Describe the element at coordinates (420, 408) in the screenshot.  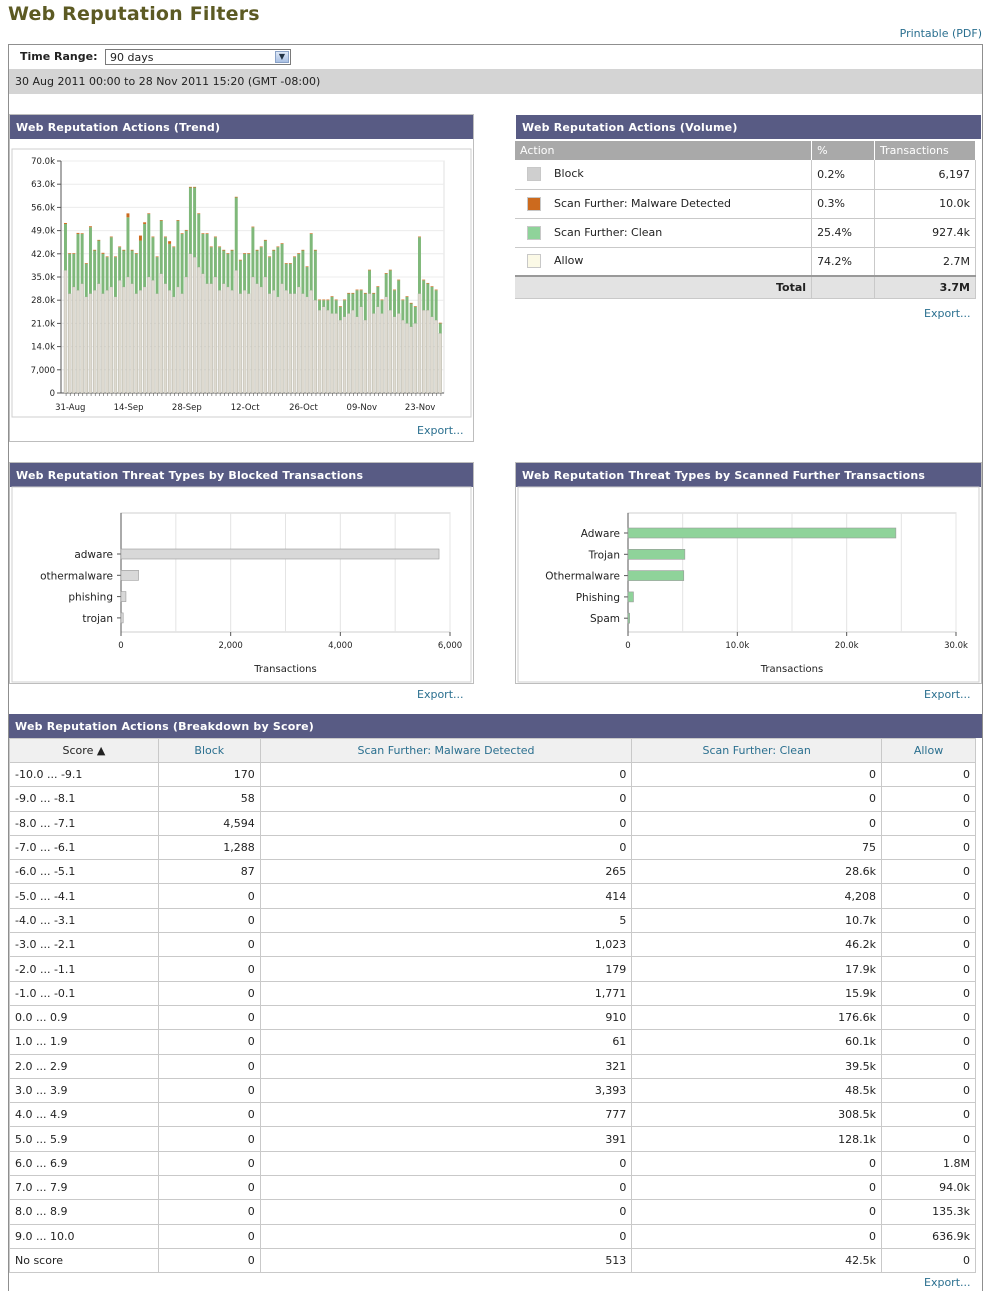
I see `x-tick-label: 23-Nov` at that location.